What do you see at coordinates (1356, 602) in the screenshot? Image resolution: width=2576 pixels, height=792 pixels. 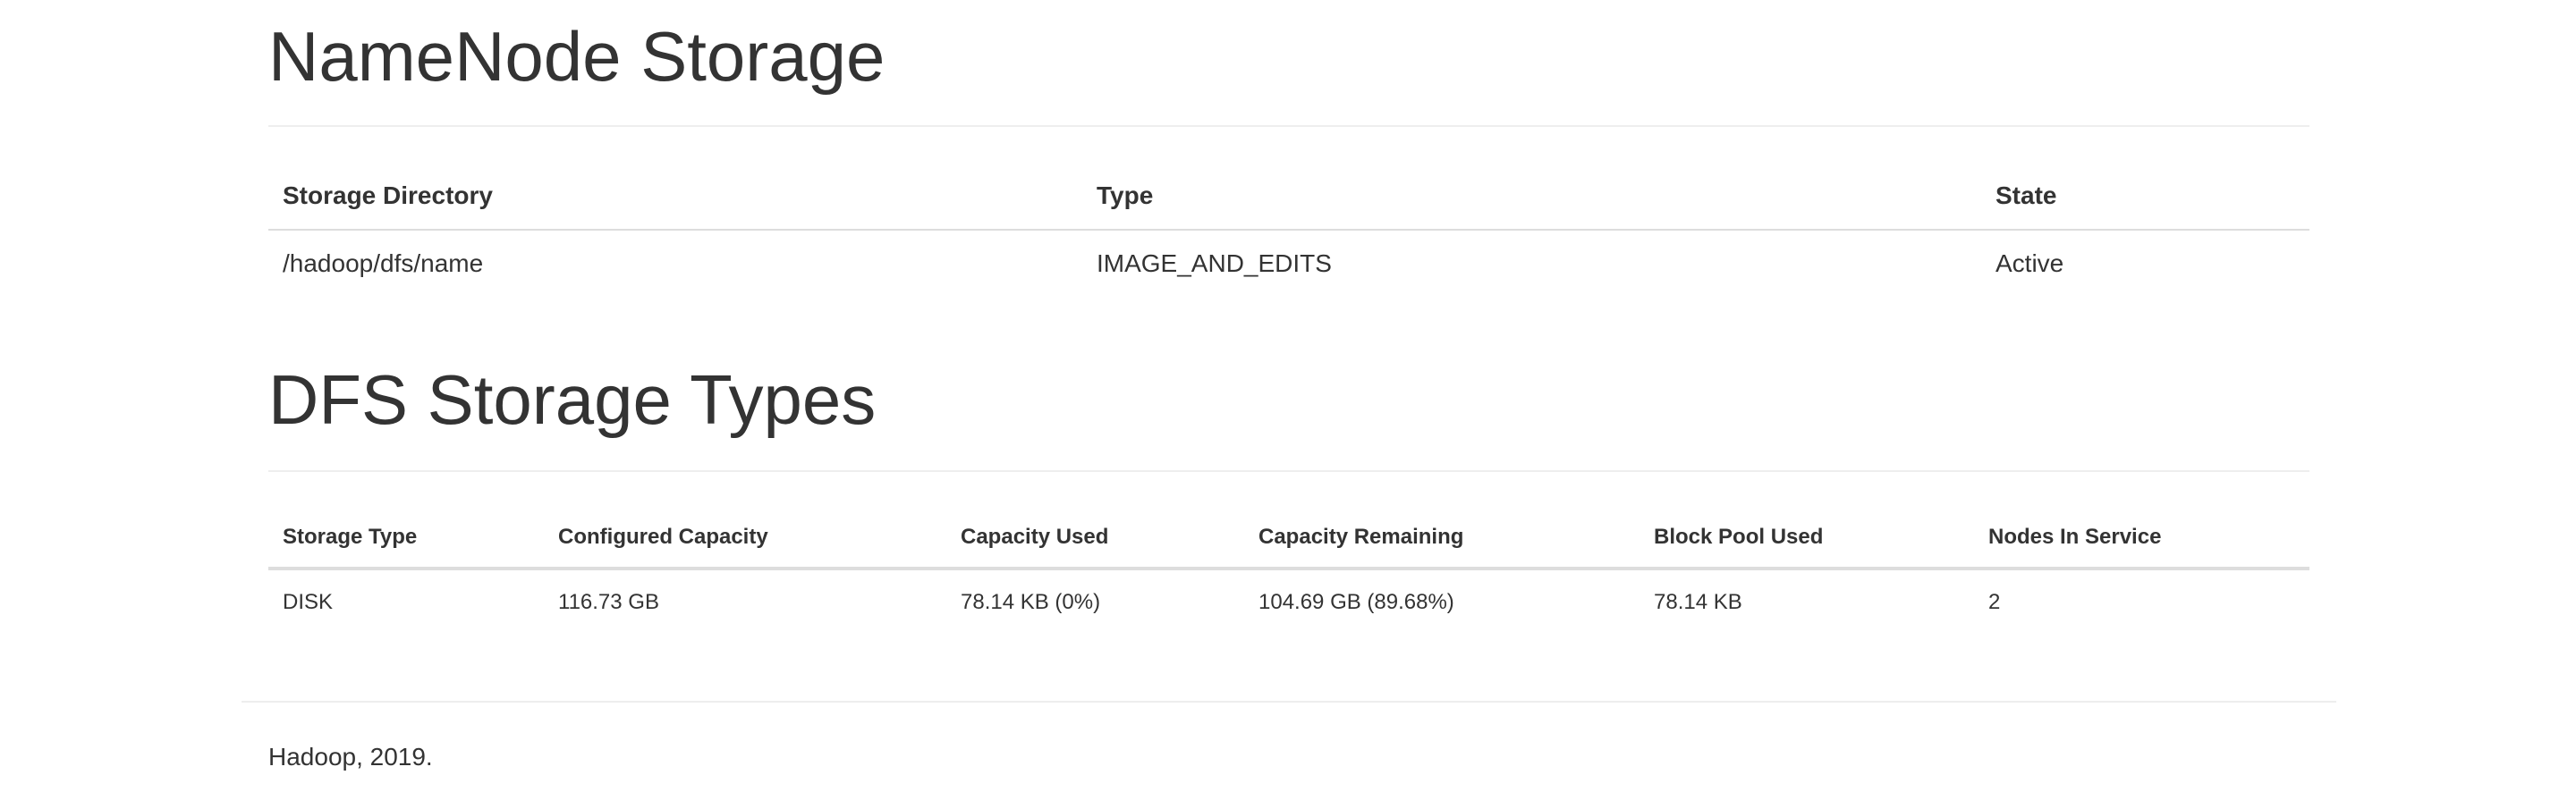 I see `capacity-remaining-cell: 104.69 GB (89.68%)` at bounding box center [1356, 602].